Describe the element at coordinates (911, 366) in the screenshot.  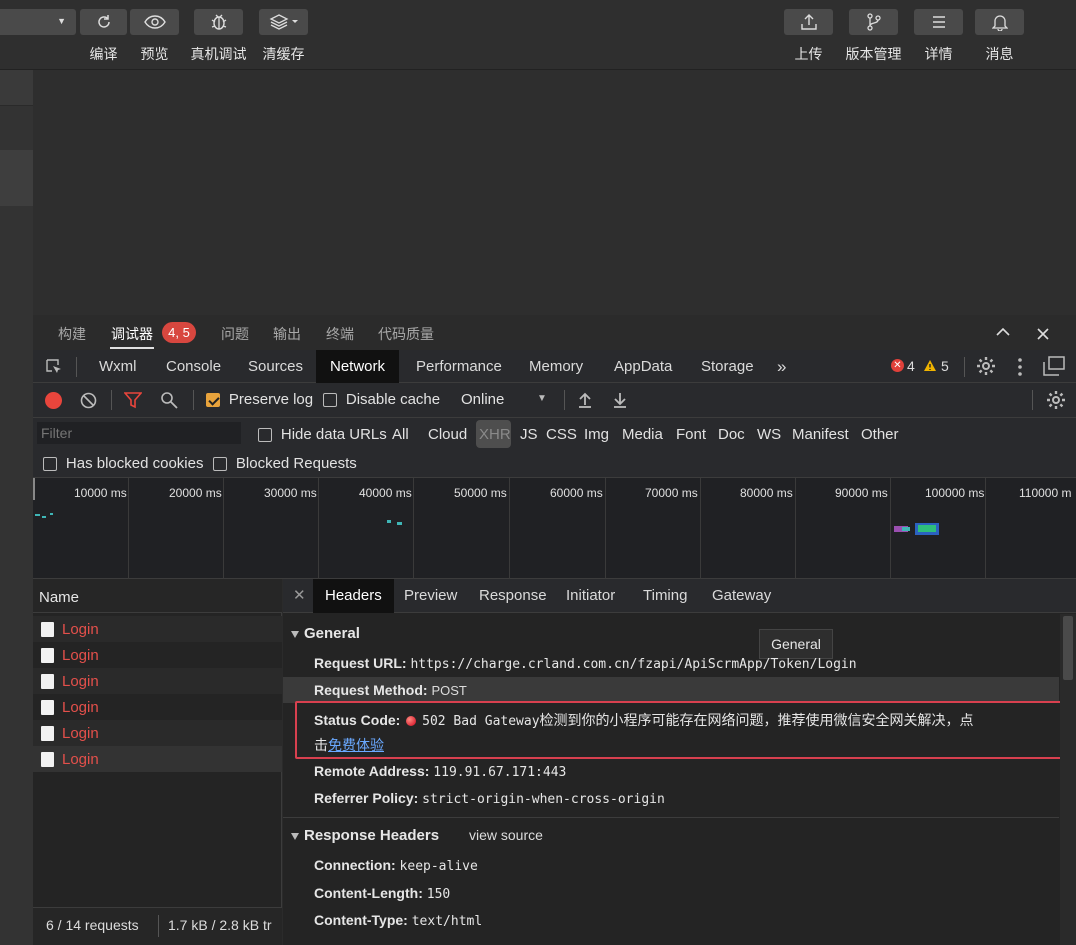
I see `error-count: 4` at that location.